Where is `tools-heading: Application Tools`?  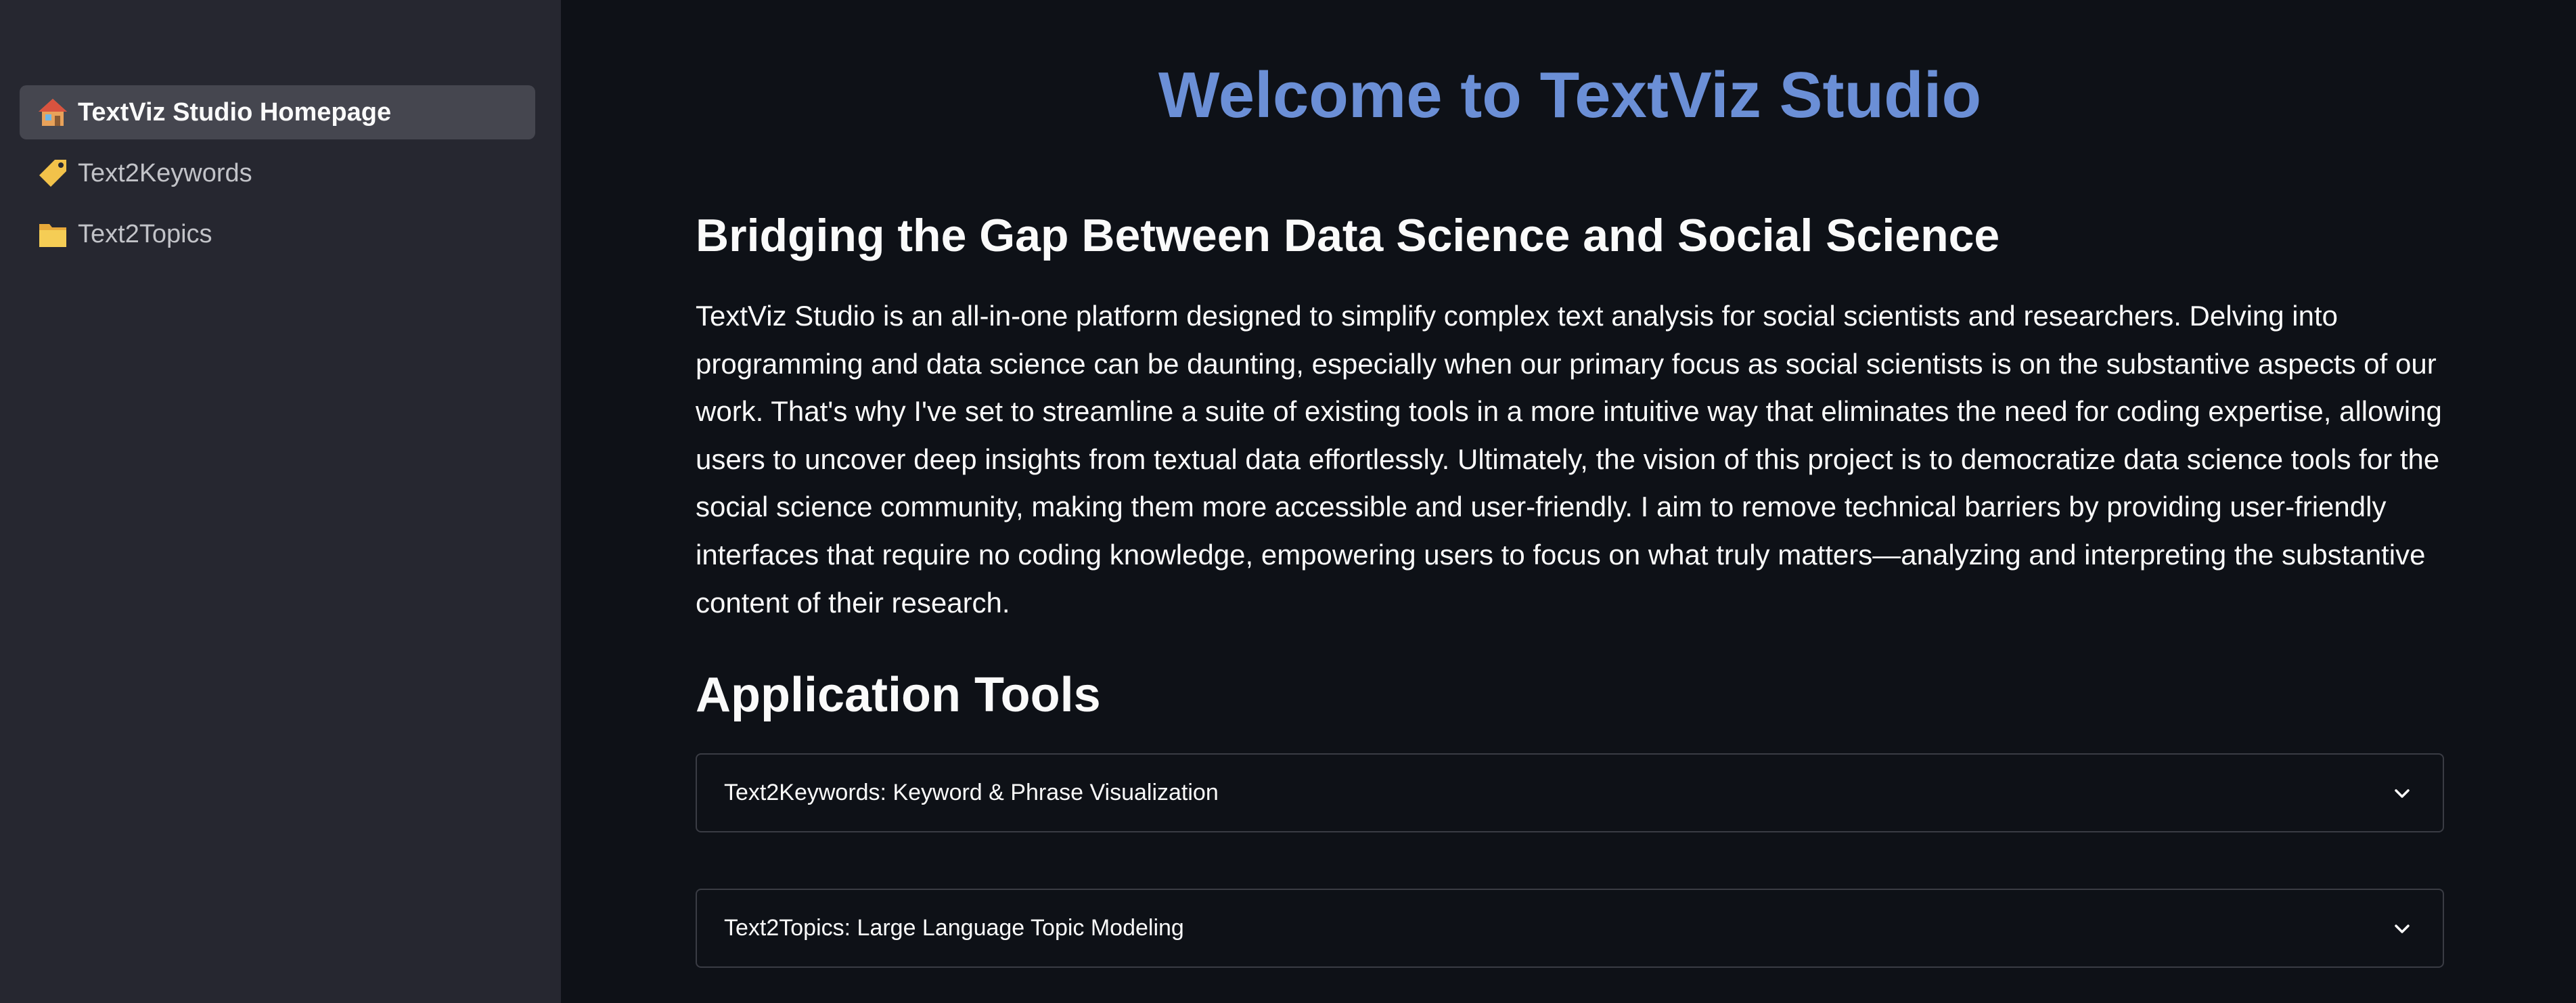
tools-heading: Application Tools is located at coordinates (899, 695).